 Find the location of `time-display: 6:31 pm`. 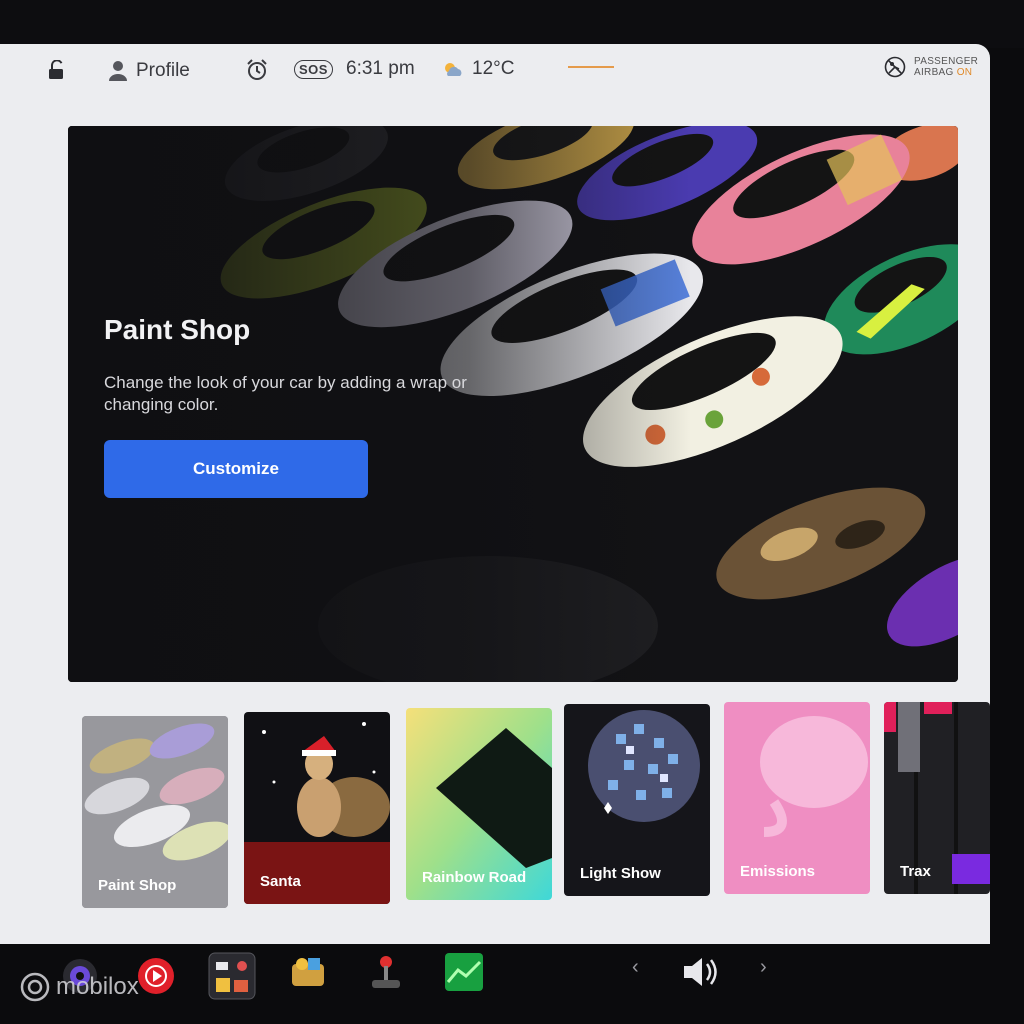

time-display: 6:31 pm is located at coordinates (380, 68).